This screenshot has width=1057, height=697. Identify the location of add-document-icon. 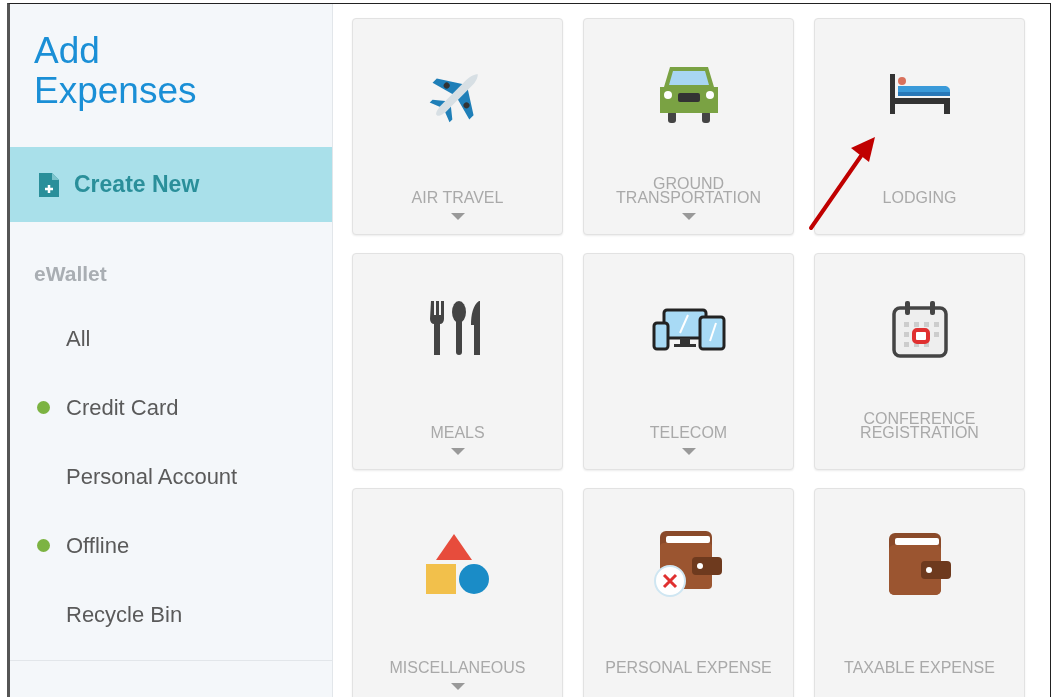
(49, 184).